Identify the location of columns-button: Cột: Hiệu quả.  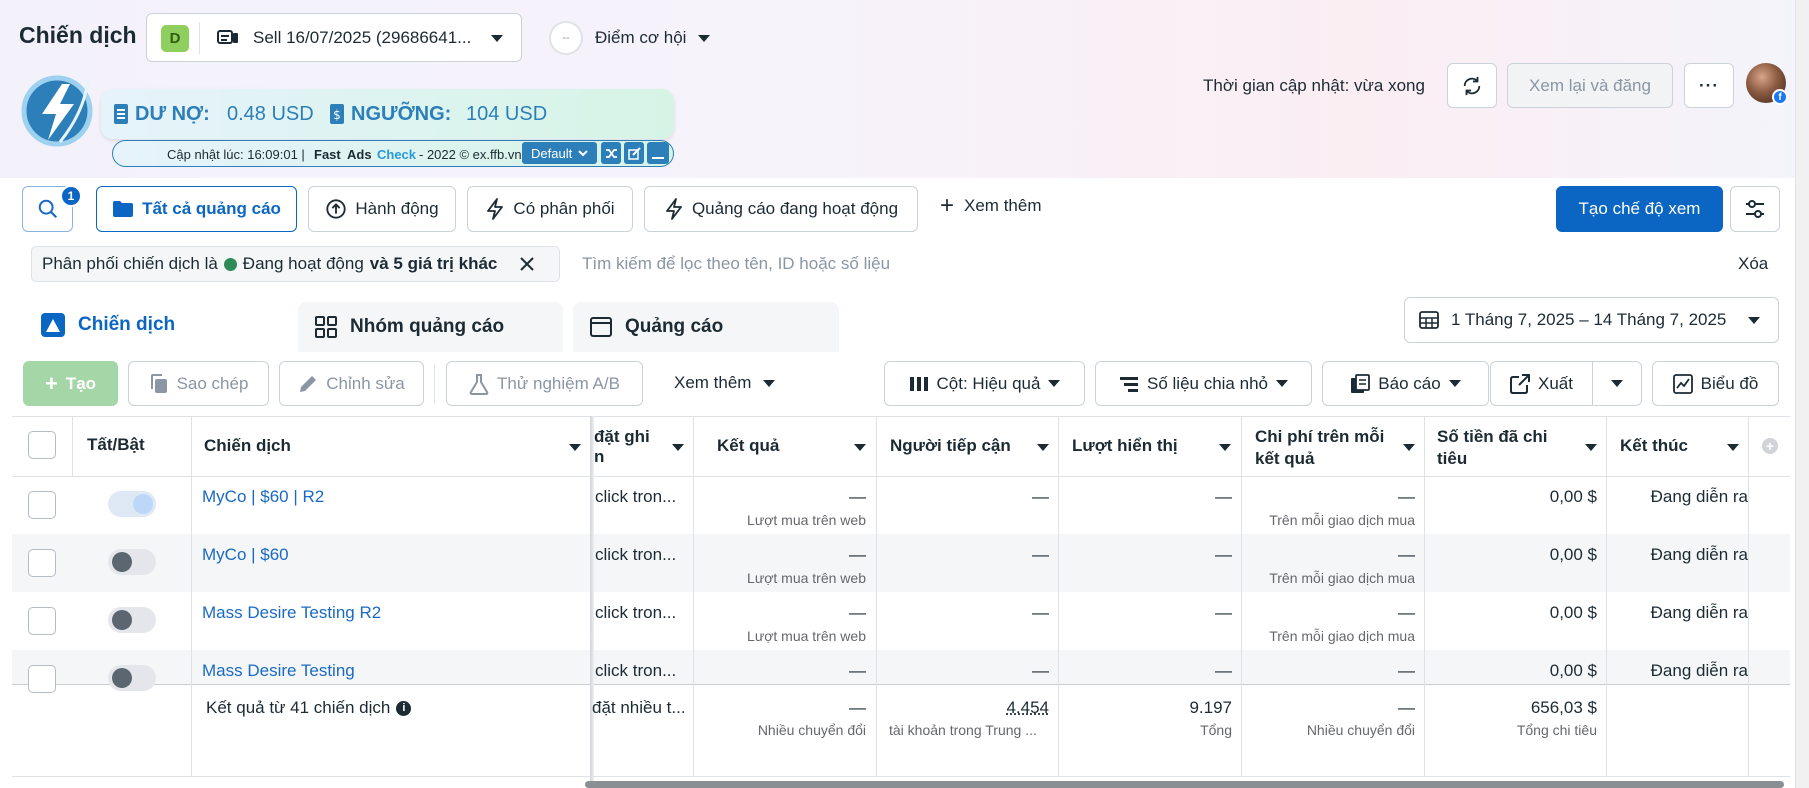
(984, 383).